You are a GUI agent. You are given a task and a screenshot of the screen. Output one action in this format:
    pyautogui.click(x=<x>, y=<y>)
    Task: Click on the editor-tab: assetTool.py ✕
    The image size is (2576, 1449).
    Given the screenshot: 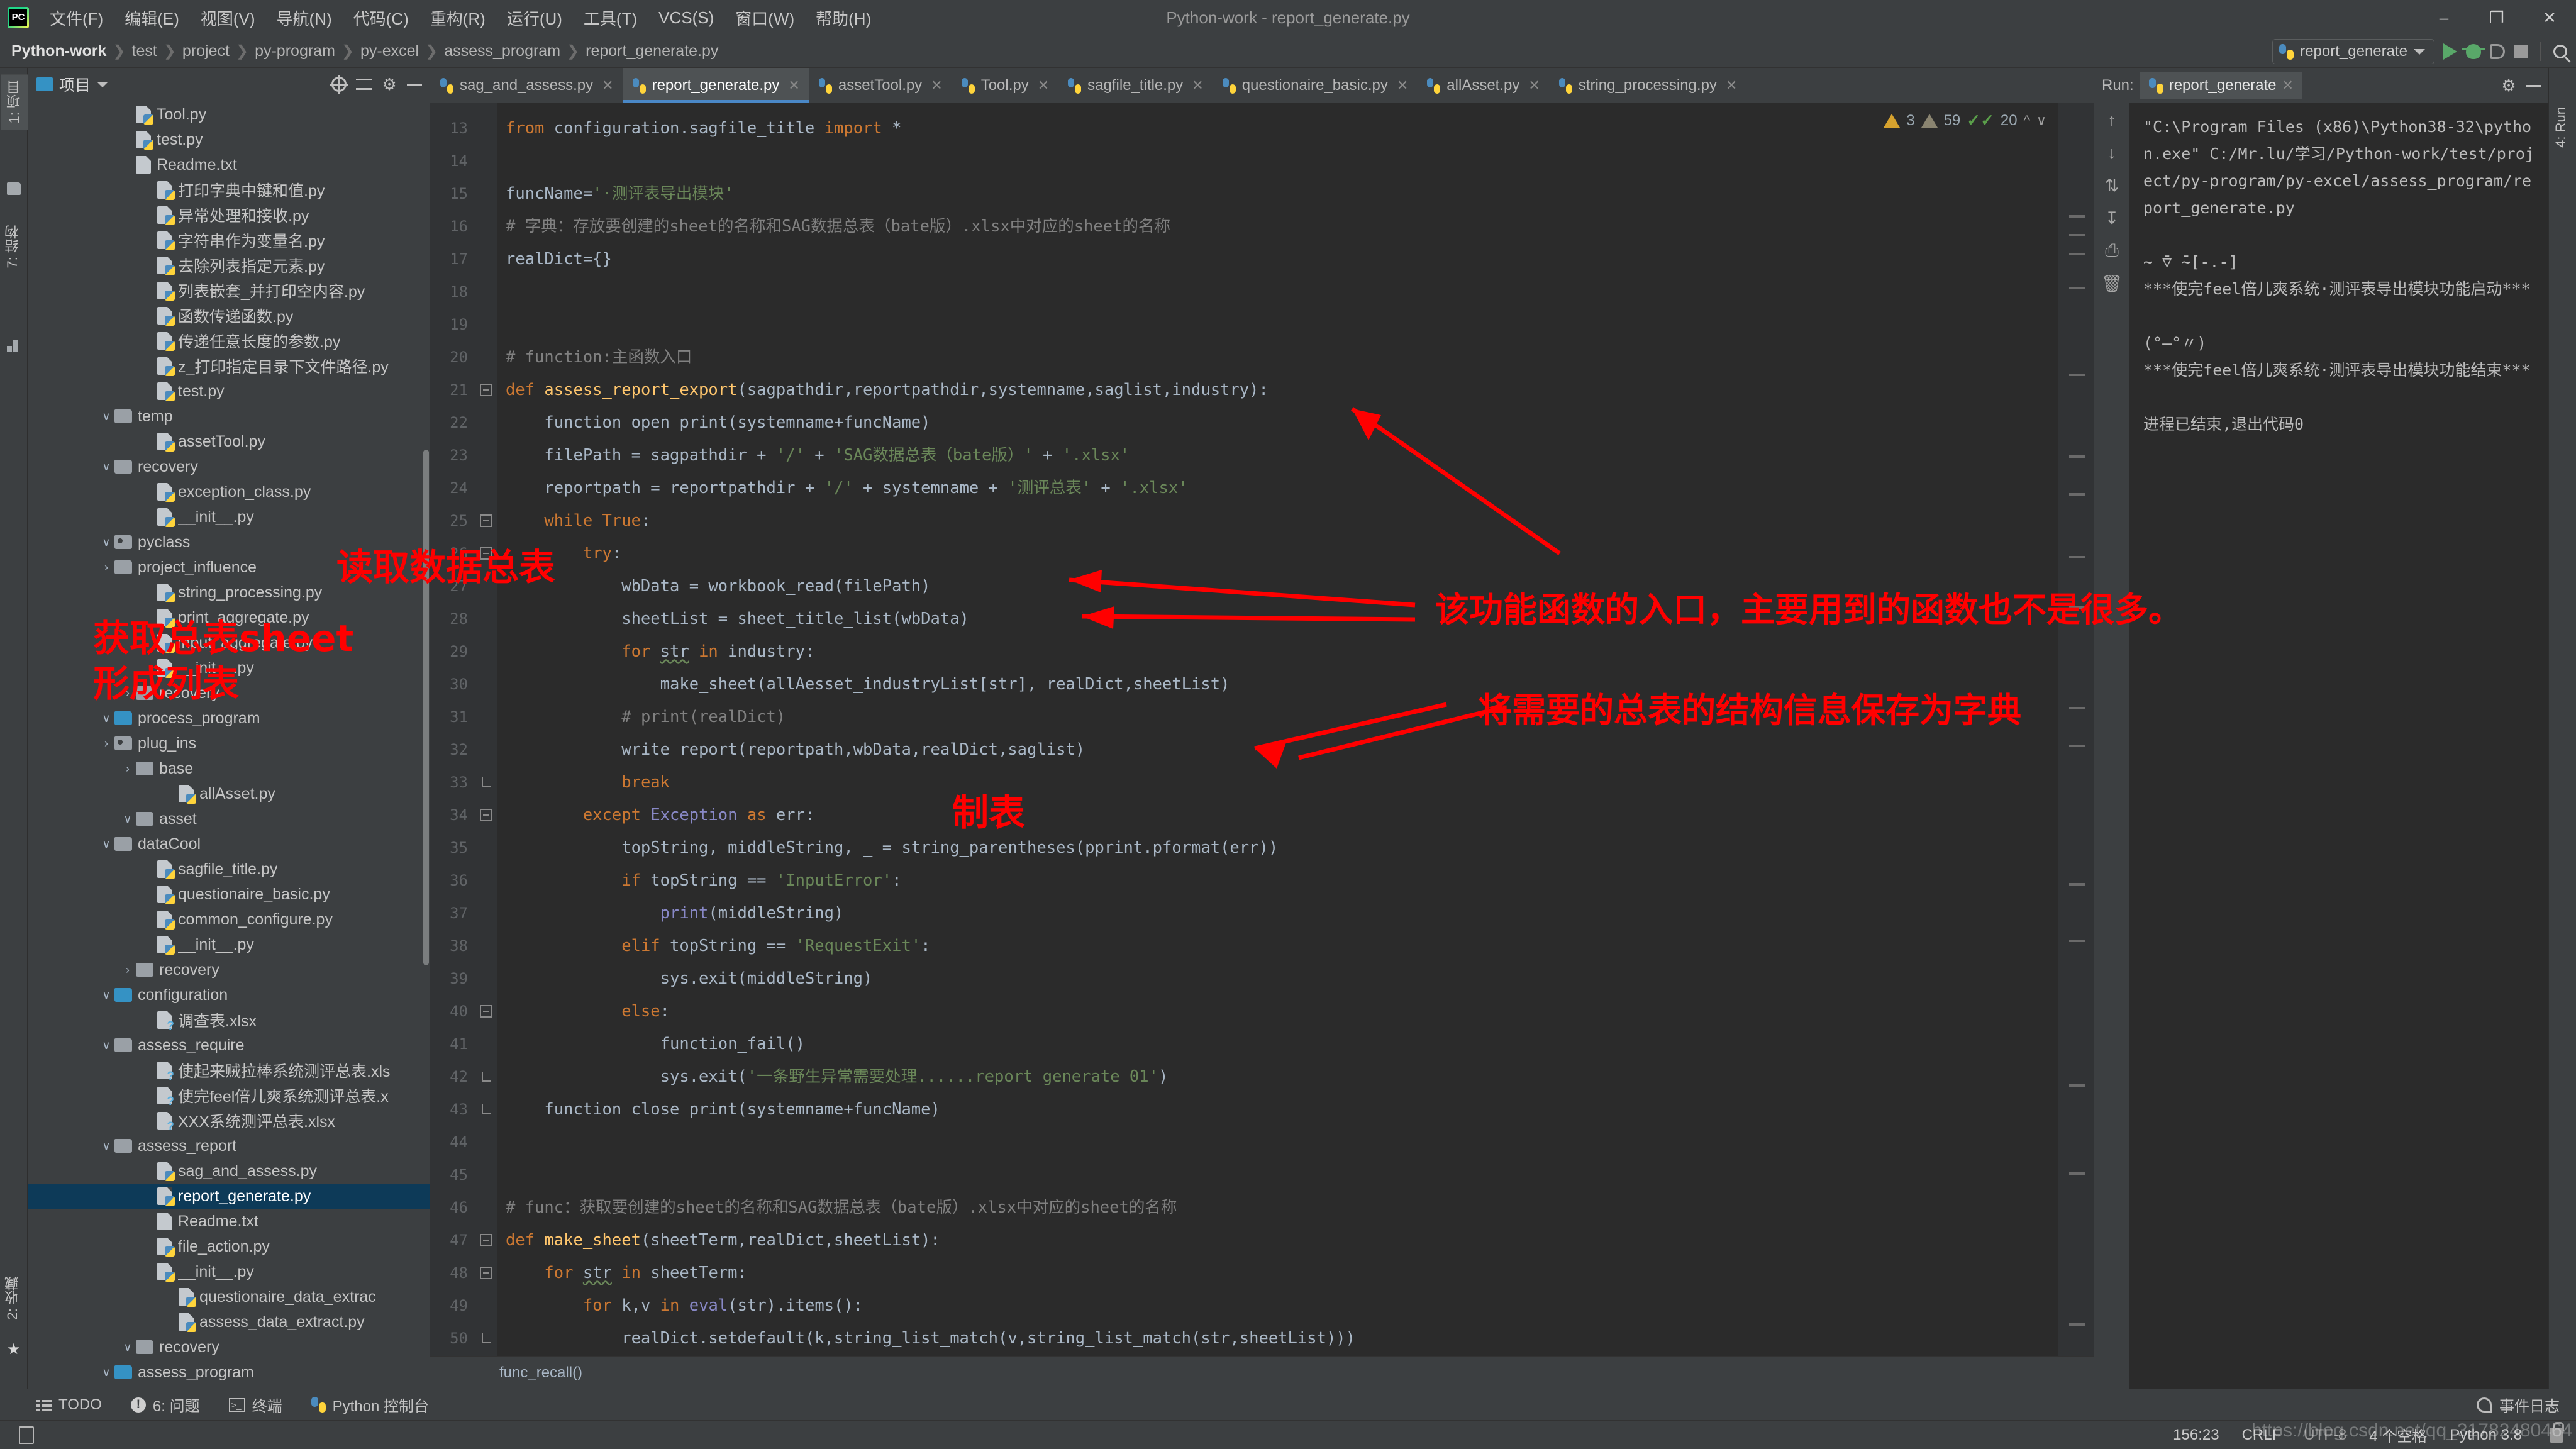 What is the action you would take?
    pyautogui.click(x=880, y=85)
    